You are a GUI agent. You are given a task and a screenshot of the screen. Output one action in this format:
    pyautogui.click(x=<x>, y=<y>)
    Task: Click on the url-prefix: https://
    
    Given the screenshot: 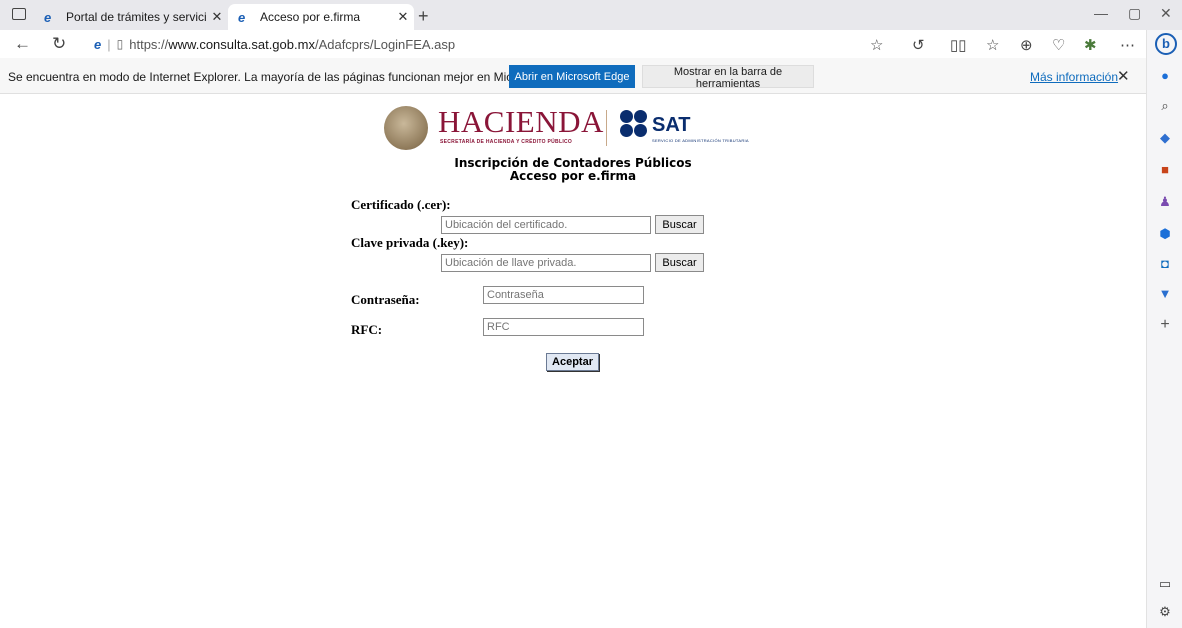 What is the action you would take?
    pyautogui.click(x=149, y=44)
    